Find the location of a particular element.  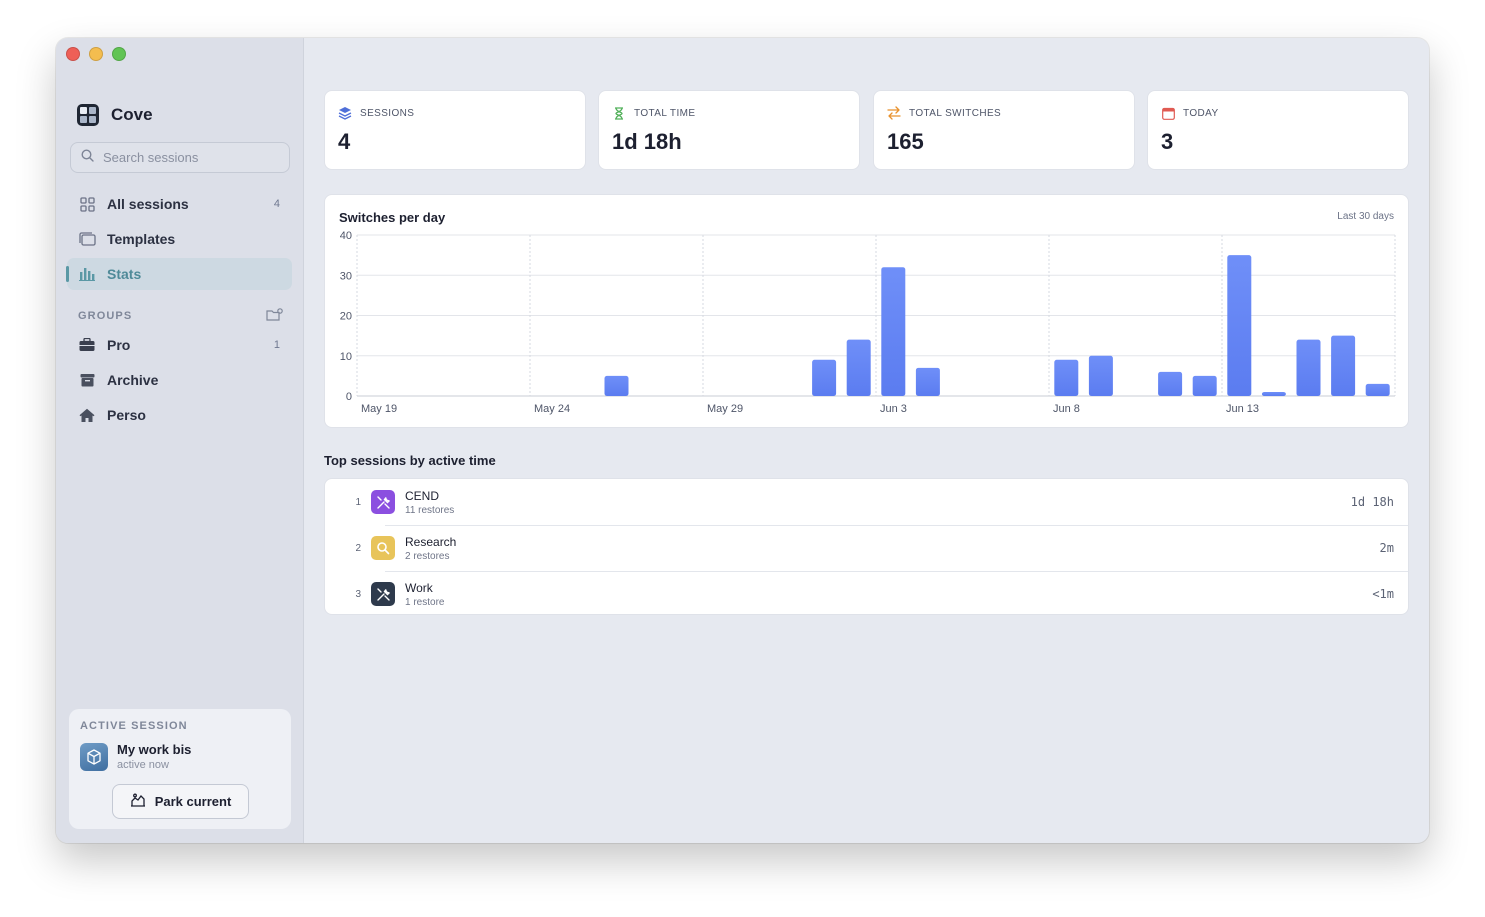

park-current-button: Park current is located at coordinates (180, 801).